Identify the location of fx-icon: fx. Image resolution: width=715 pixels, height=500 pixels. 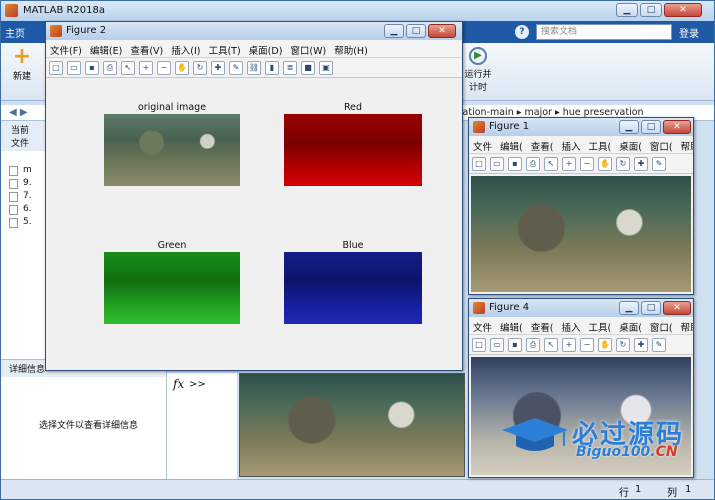
(178, 384).